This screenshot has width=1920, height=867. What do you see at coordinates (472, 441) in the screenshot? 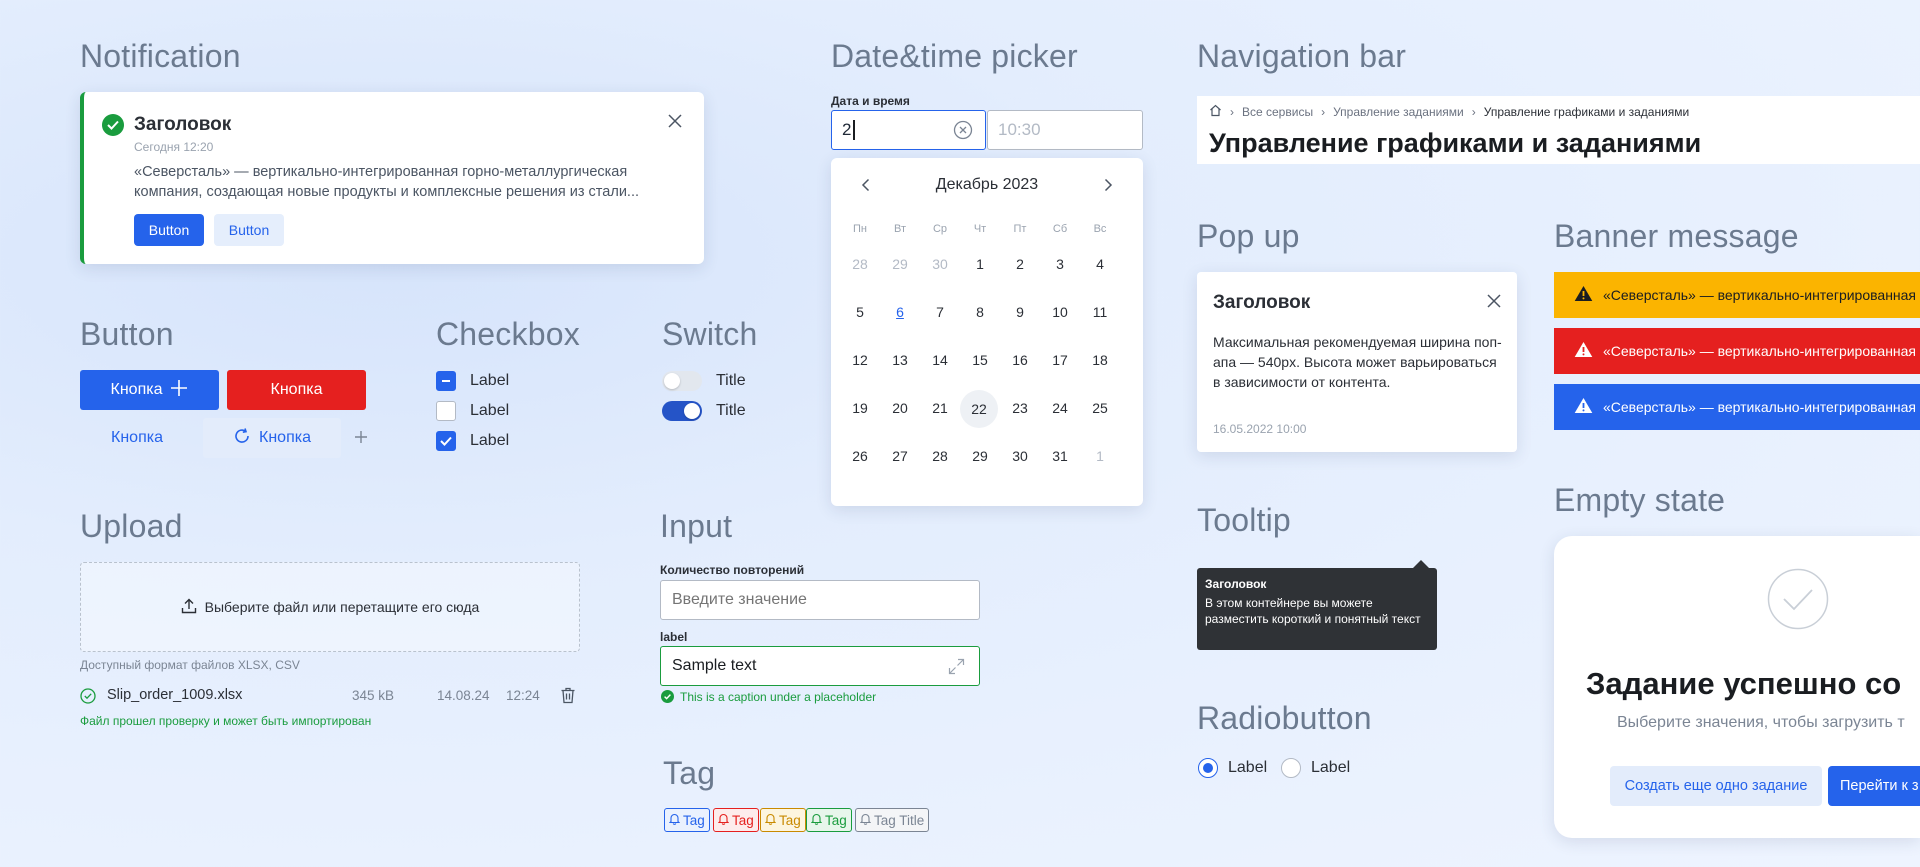
I see `checkbox-checked: Label` at bounding box center [472, 441].